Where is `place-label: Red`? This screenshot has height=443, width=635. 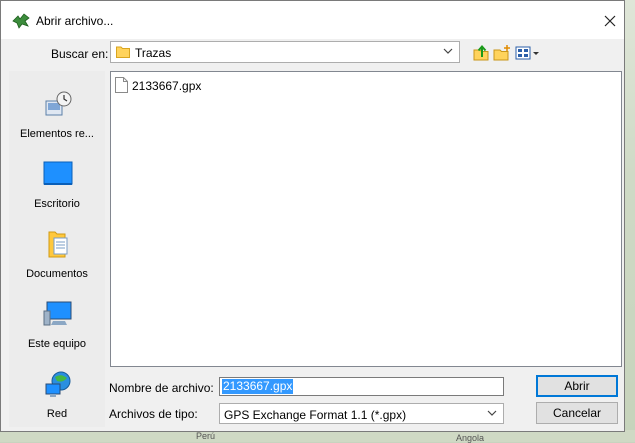
place-label: Red is located at coordinates (57, 414).